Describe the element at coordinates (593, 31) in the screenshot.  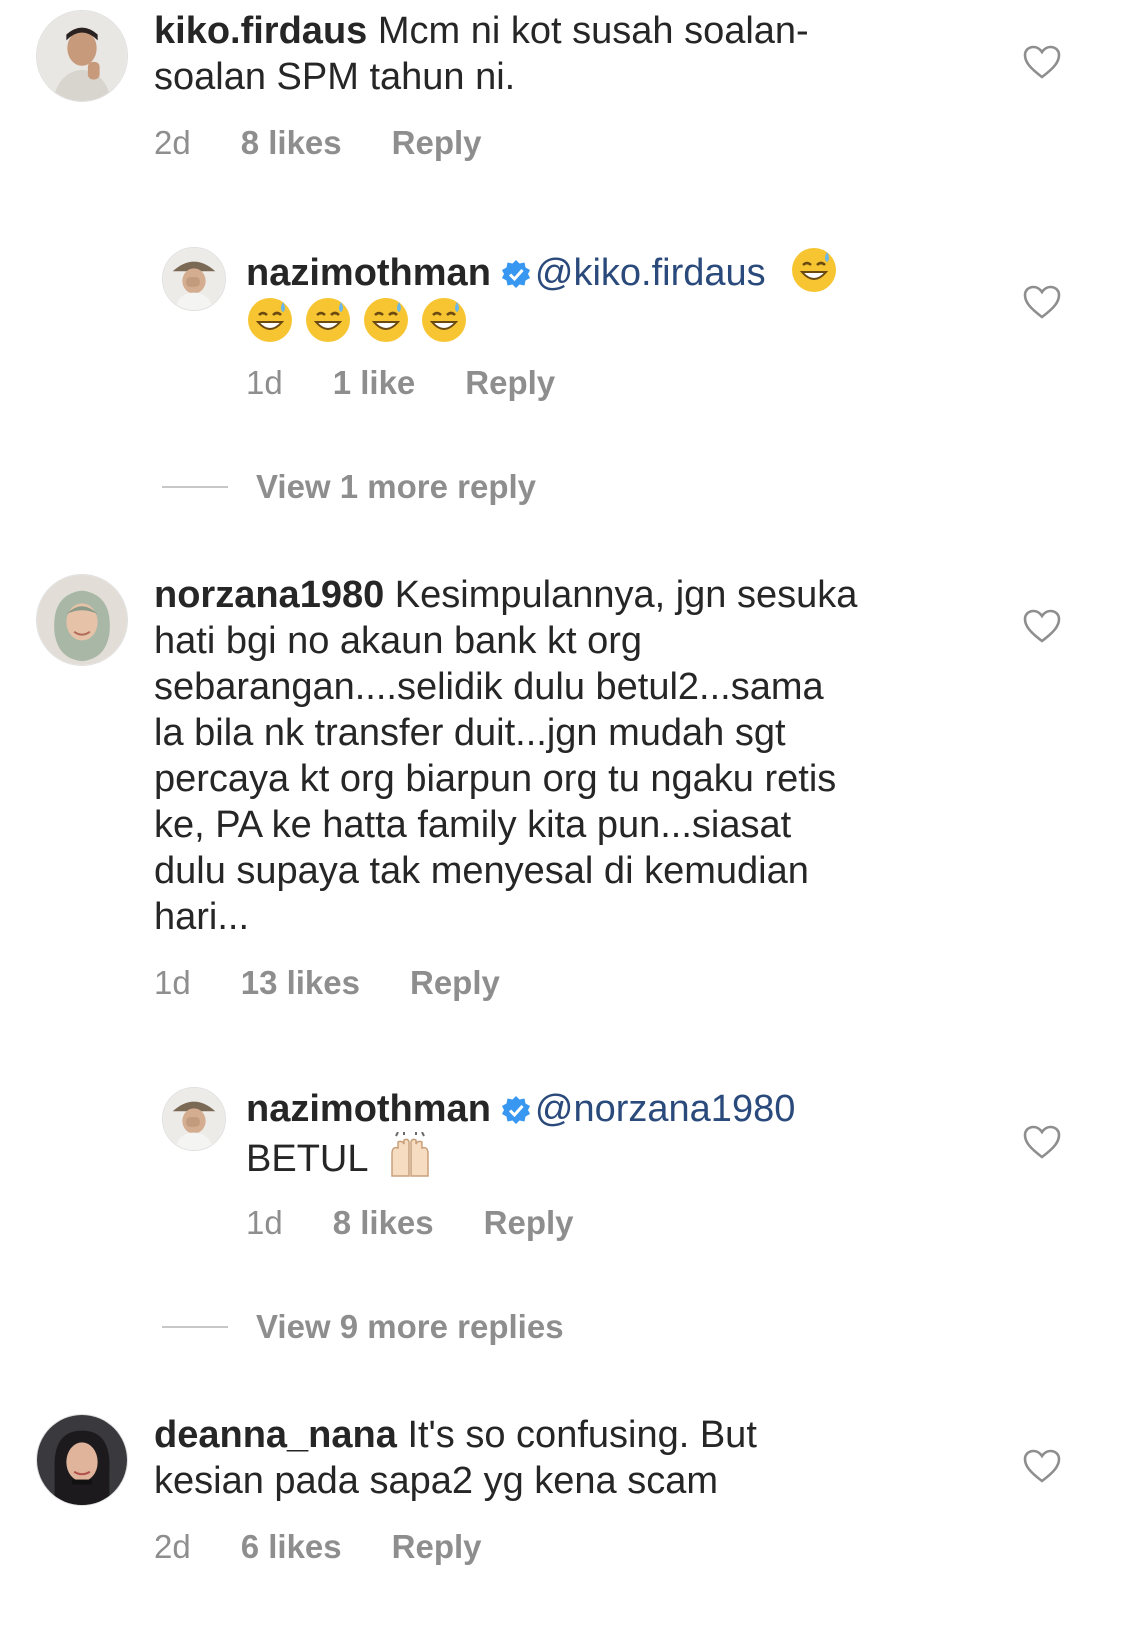
I see `comment-body: Mcm ni kot susah soalan-` at that location.